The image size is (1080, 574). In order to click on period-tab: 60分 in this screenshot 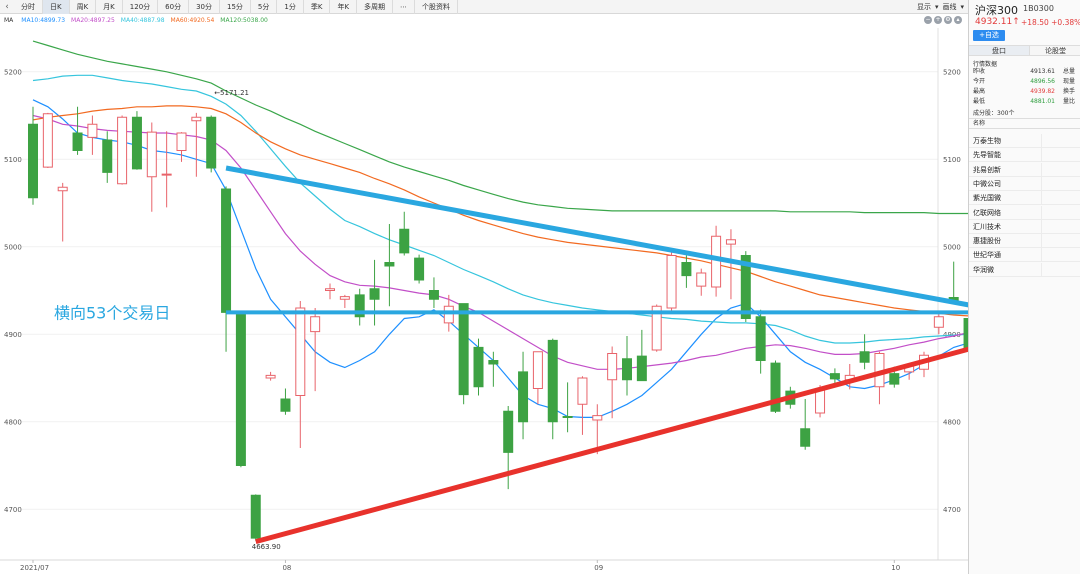, I will do `click(174, 7)`.